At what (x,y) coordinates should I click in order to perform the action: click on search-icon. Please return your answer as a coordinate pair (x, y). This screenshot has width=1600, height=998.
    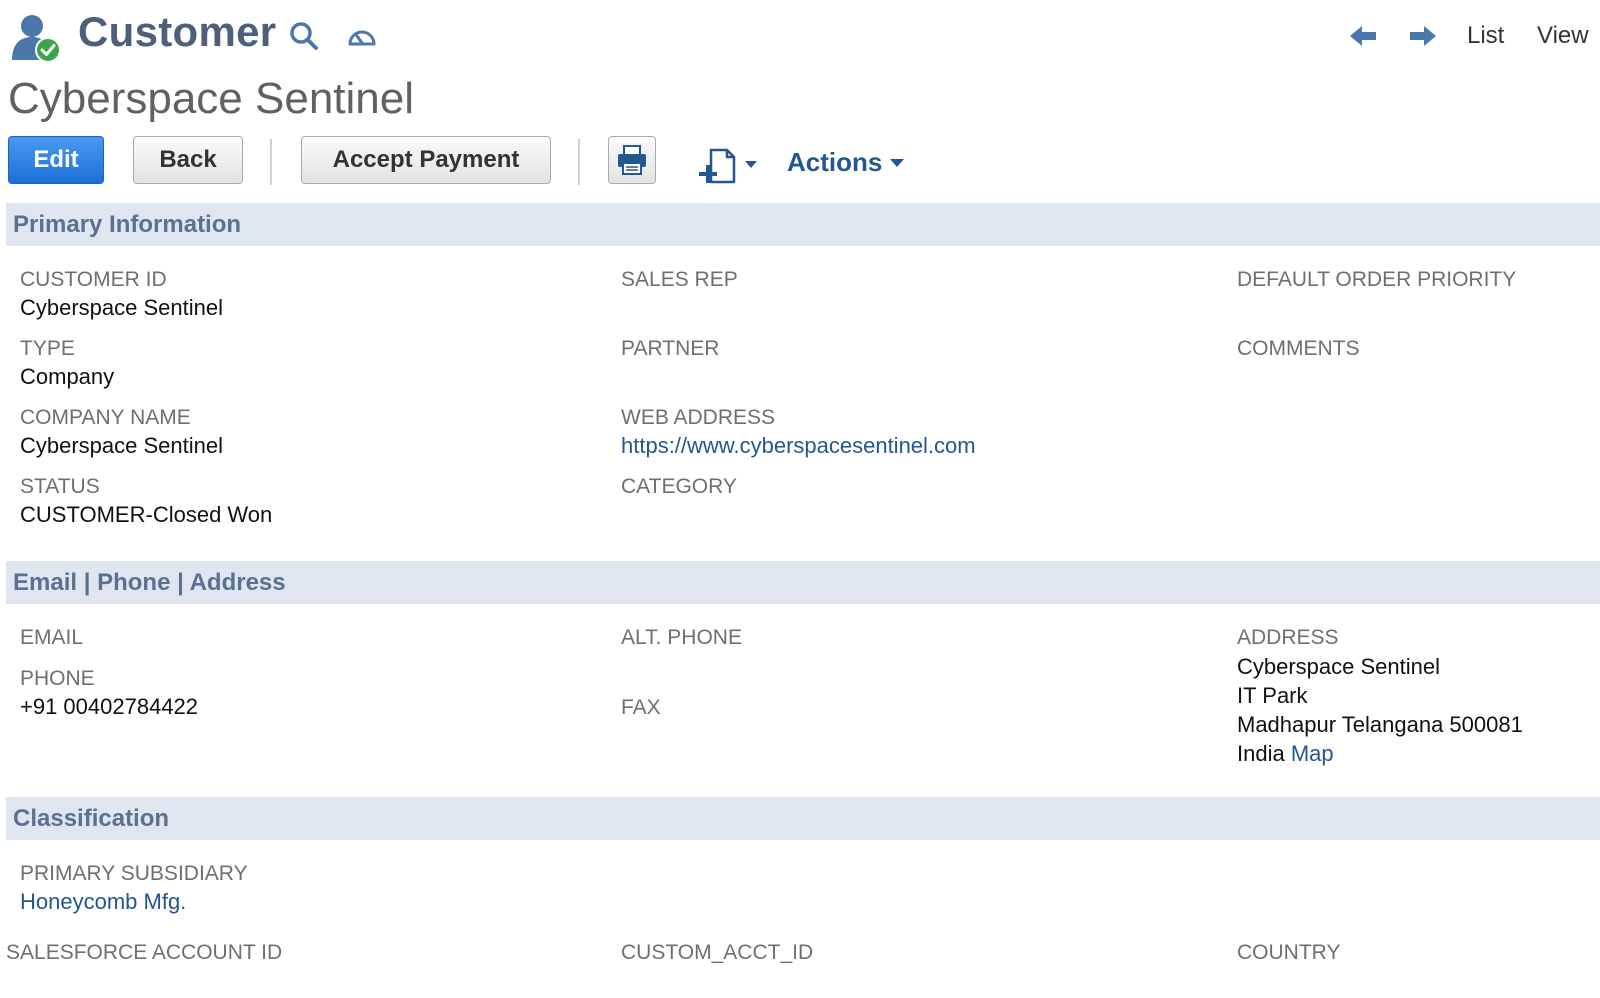
    Looking at the image, I should click on (304, 36).